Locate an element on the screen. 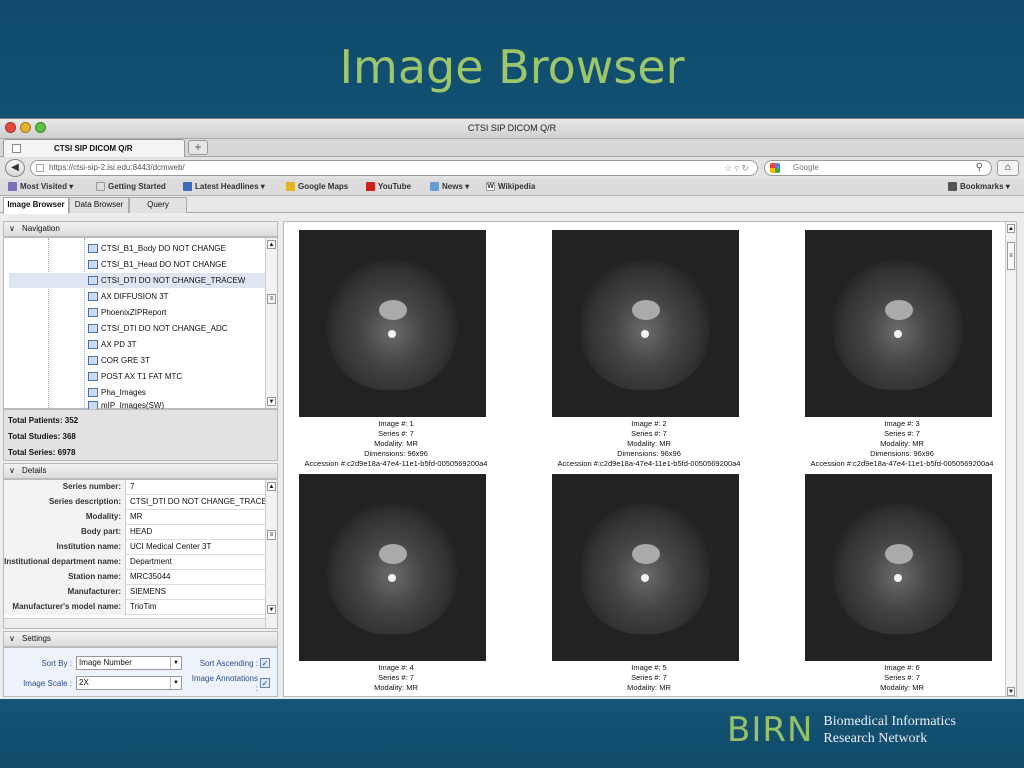 The height and width of the screenshot is (768, 1024). details-row: Body part: HEAD is located at coordinates (135, 532).